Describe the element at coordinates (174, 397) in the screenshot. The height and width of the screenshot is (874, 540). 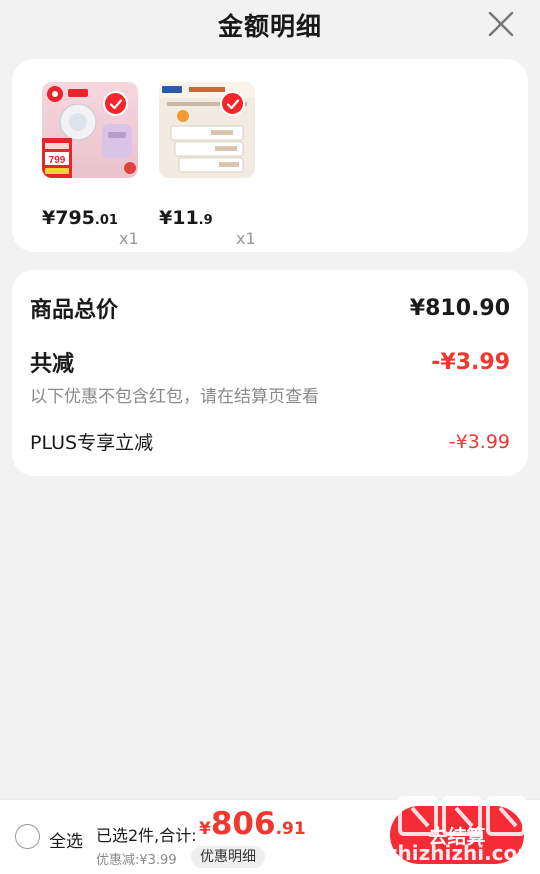
I see `discount-note: 以下优惠不包含红包，请在结算页查看` at that location.